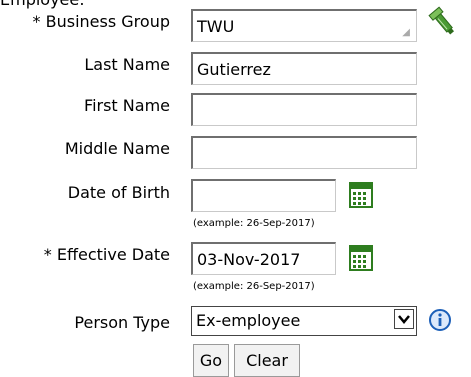 The image size is (471, 377). What do you see at coordinates (254, 286) in the screenshot?
I see `effective-date-hint: (example: 26-Sep-2017)` at bounding box center [254, 286].